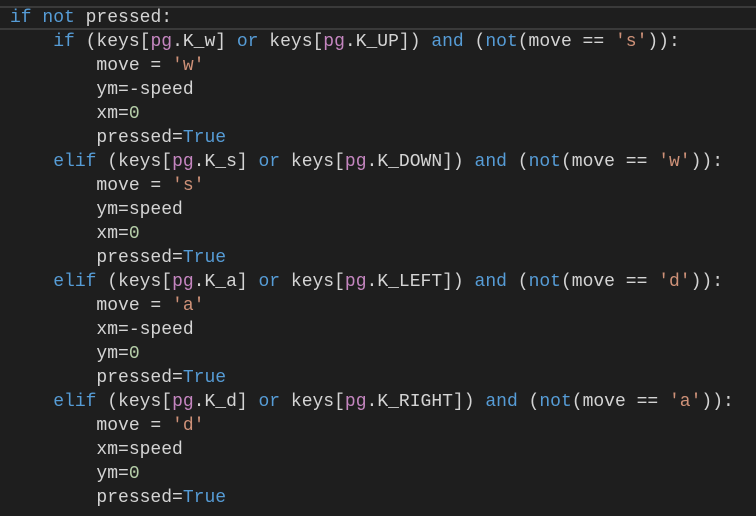 This screenshot has height=516, width=756. What do you see at coordinates (112, 474) in the screenshot?
I see `code-text: ym=` at bounding box center [112, 474].